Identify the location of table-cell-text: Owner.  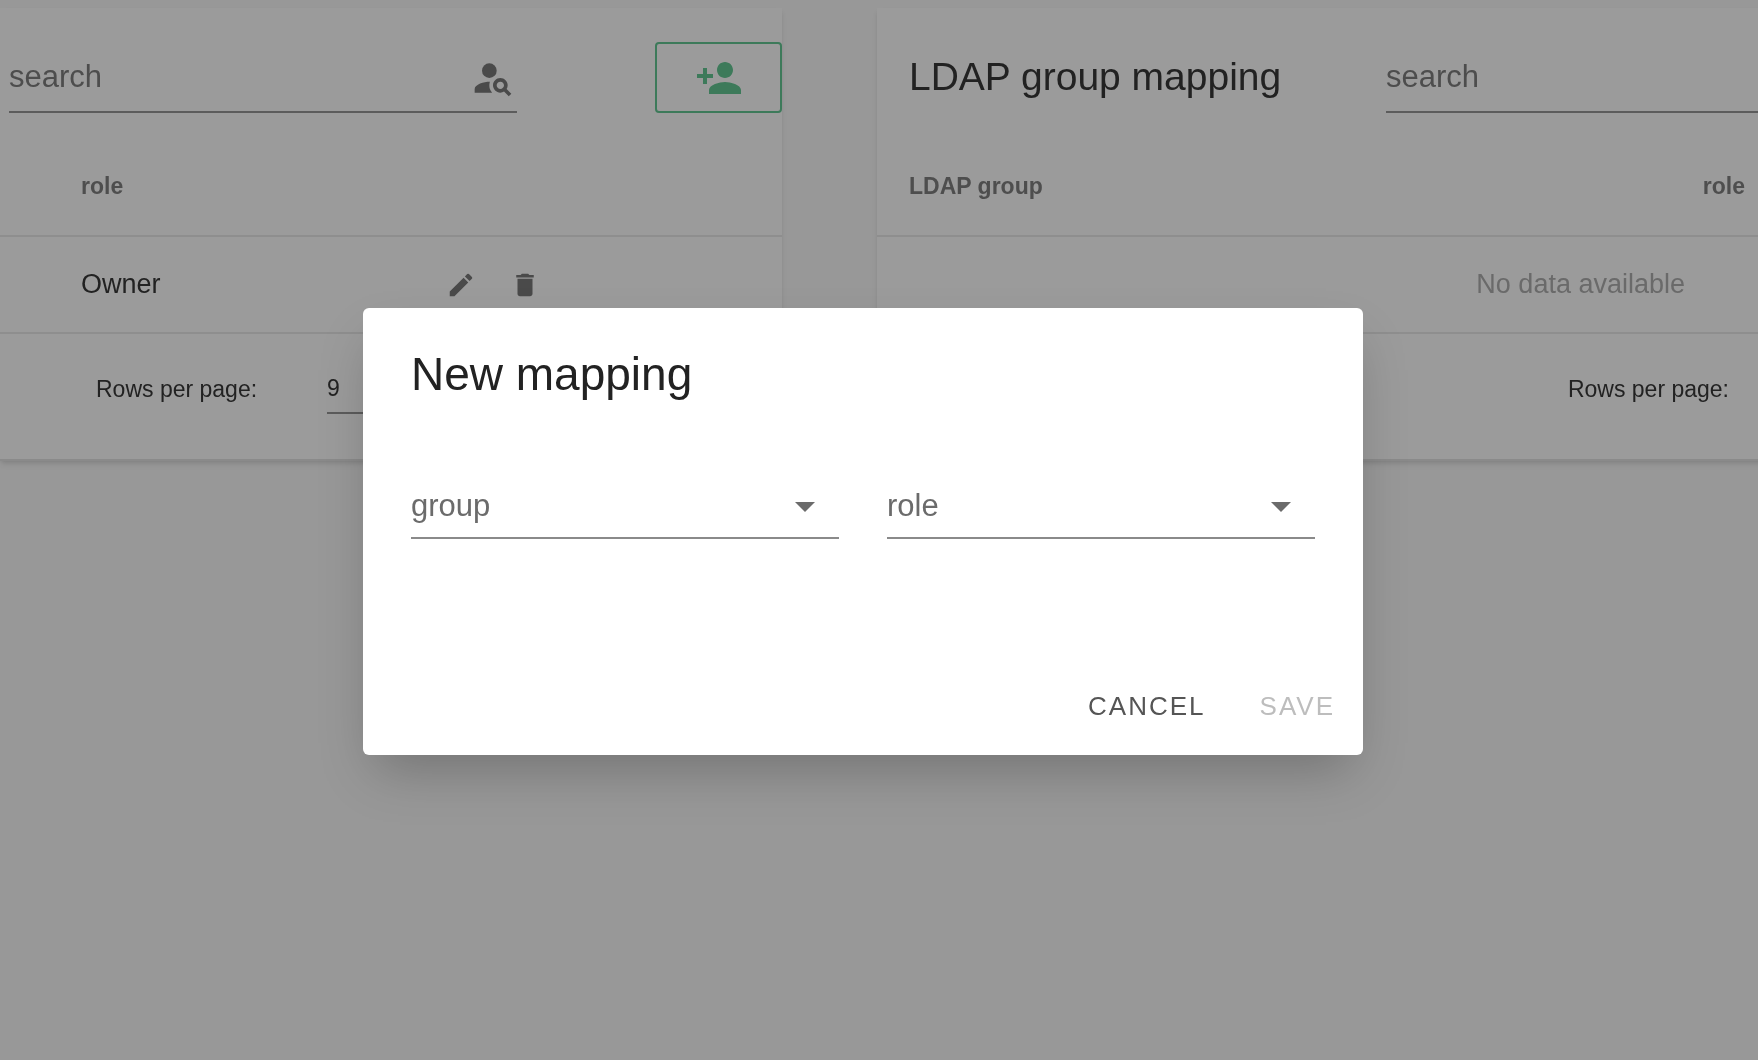
(121, 285).